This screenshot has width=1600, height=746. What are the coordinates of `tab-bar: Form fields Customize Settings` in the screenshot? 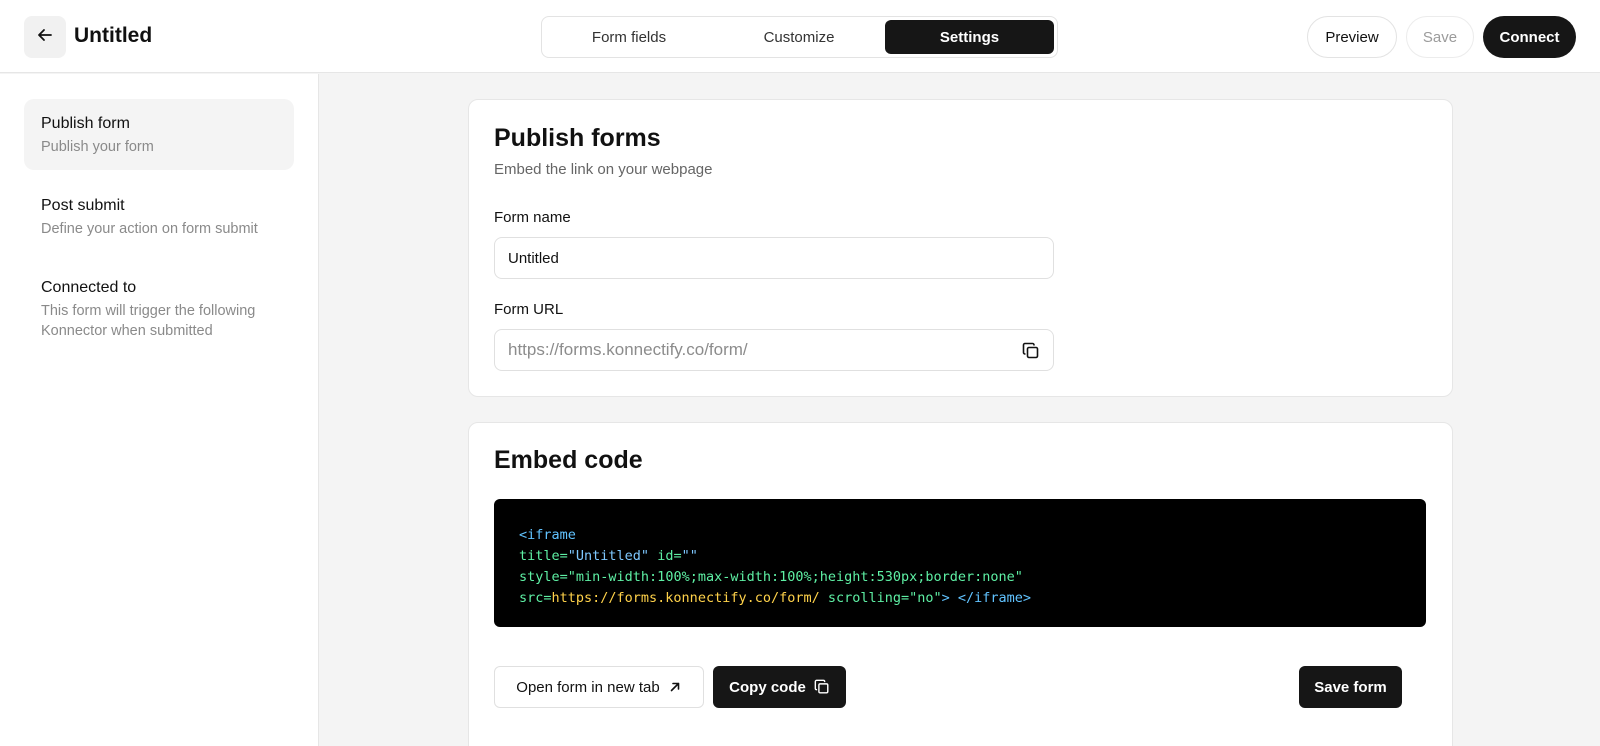 It's located at (799, 37).